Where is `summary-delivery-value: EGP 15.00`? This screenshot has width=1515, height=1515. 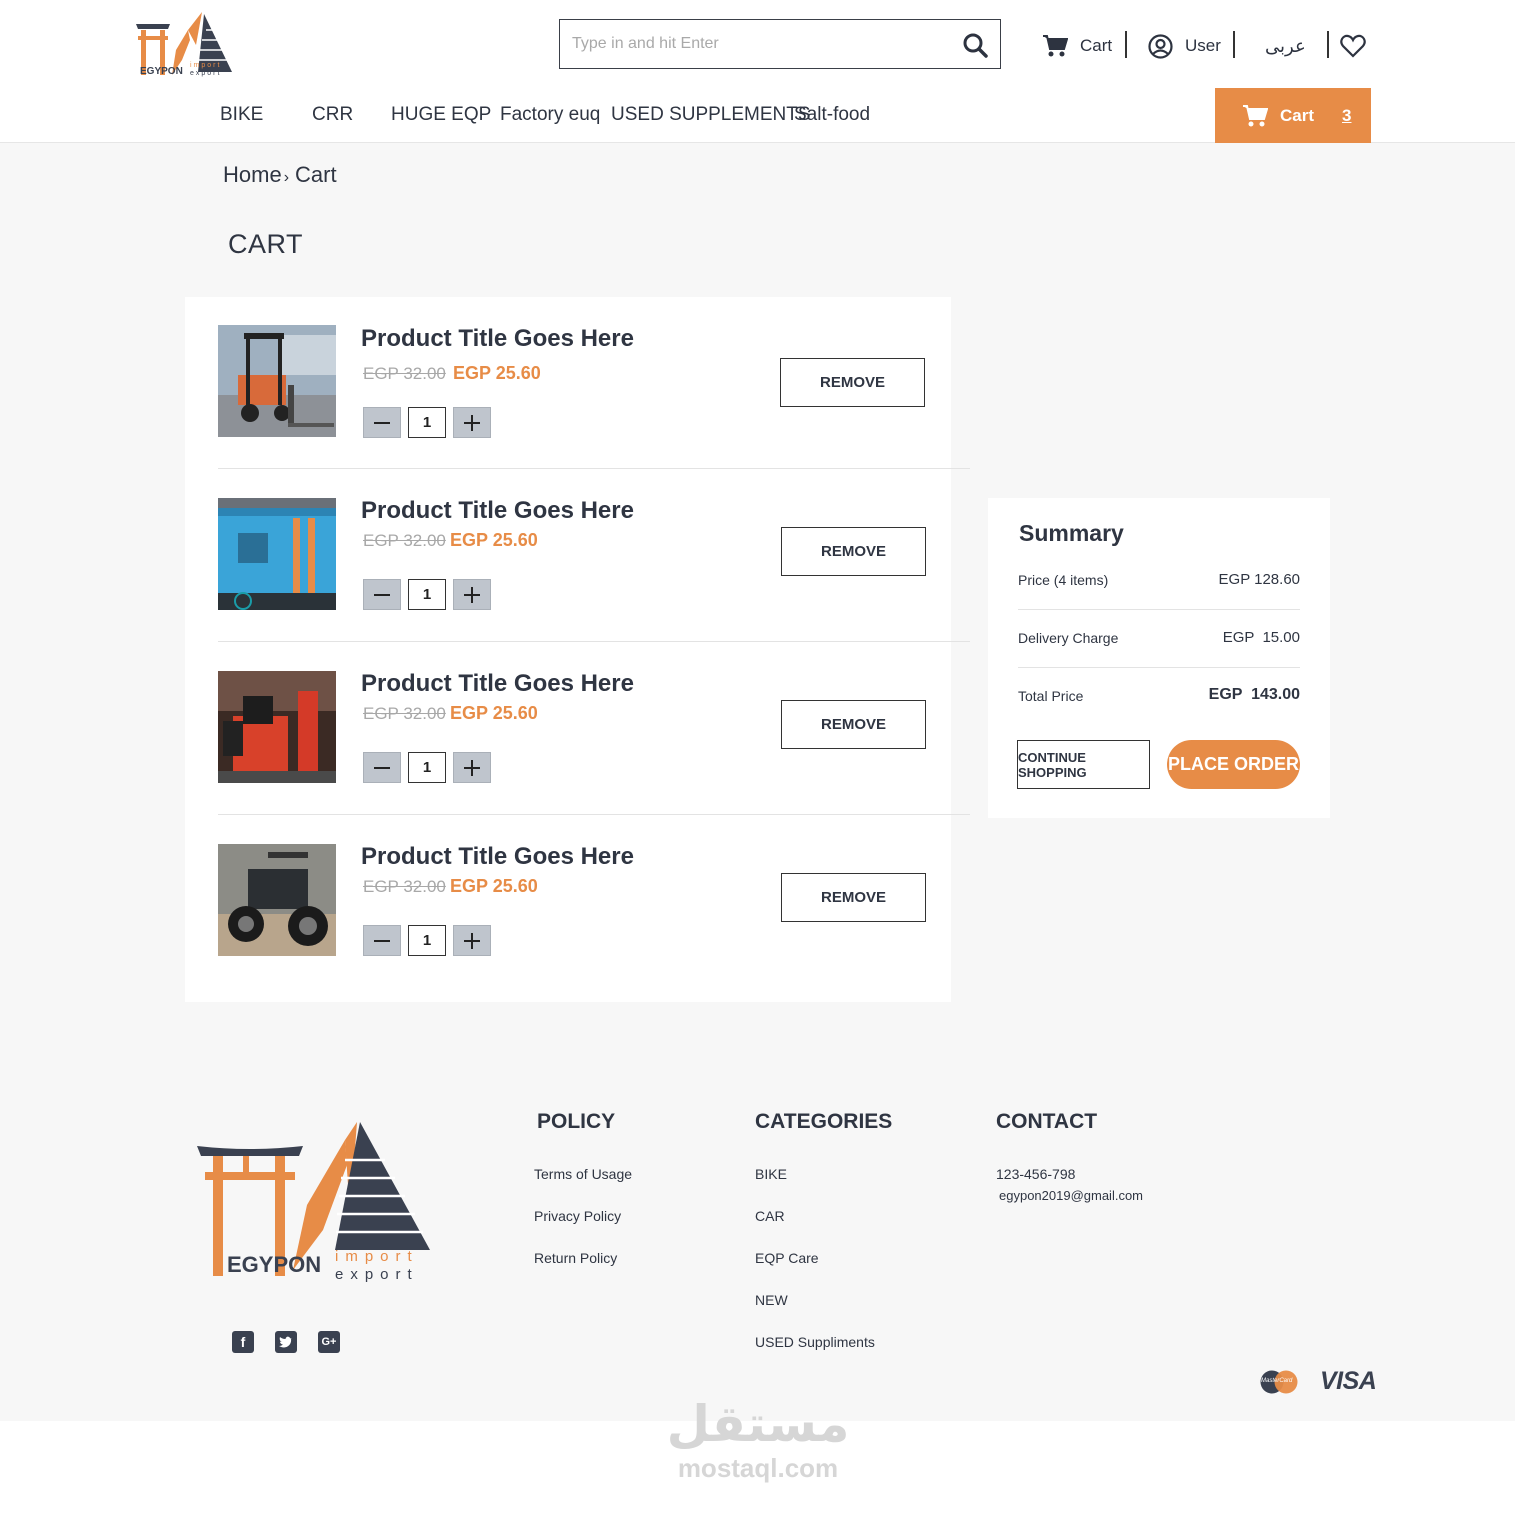
summary-delivery-value: EGP 15.00 is located at coordinates (1261, 637).